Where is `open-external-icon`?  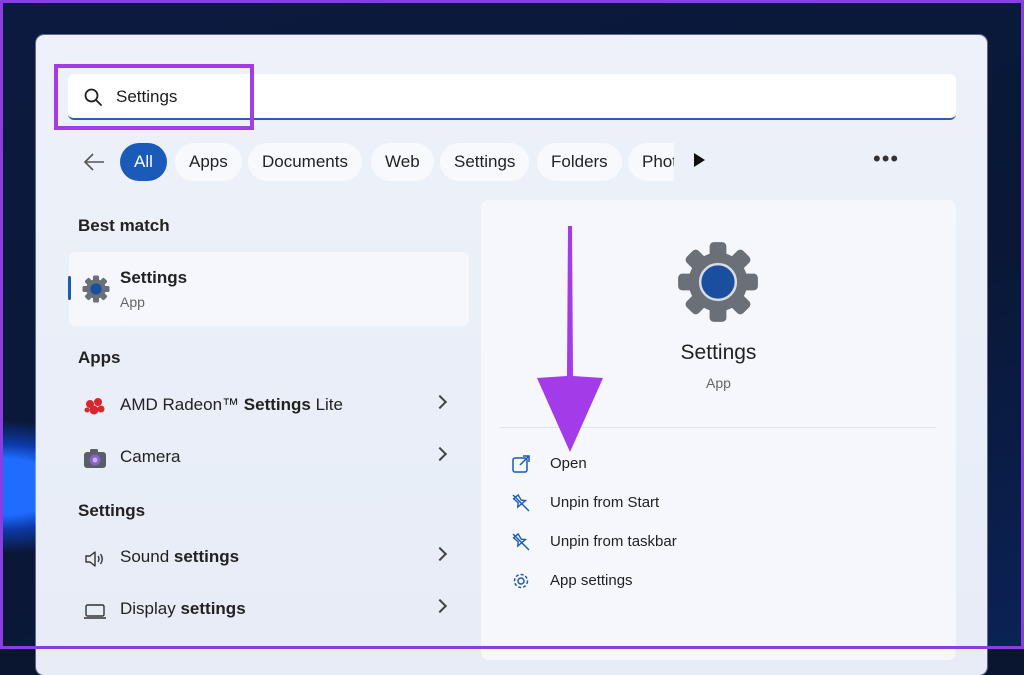 open-external-icon is located at coordinates (521, 464).